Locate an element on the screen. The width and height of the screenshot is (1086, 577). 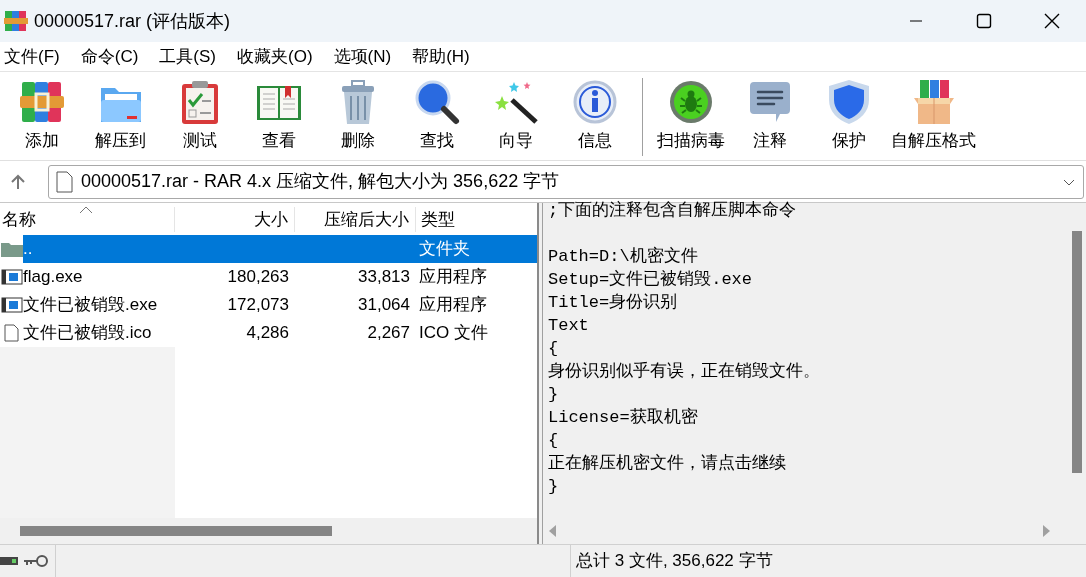
column-header: 名称 is located at coordinates (87, 219).